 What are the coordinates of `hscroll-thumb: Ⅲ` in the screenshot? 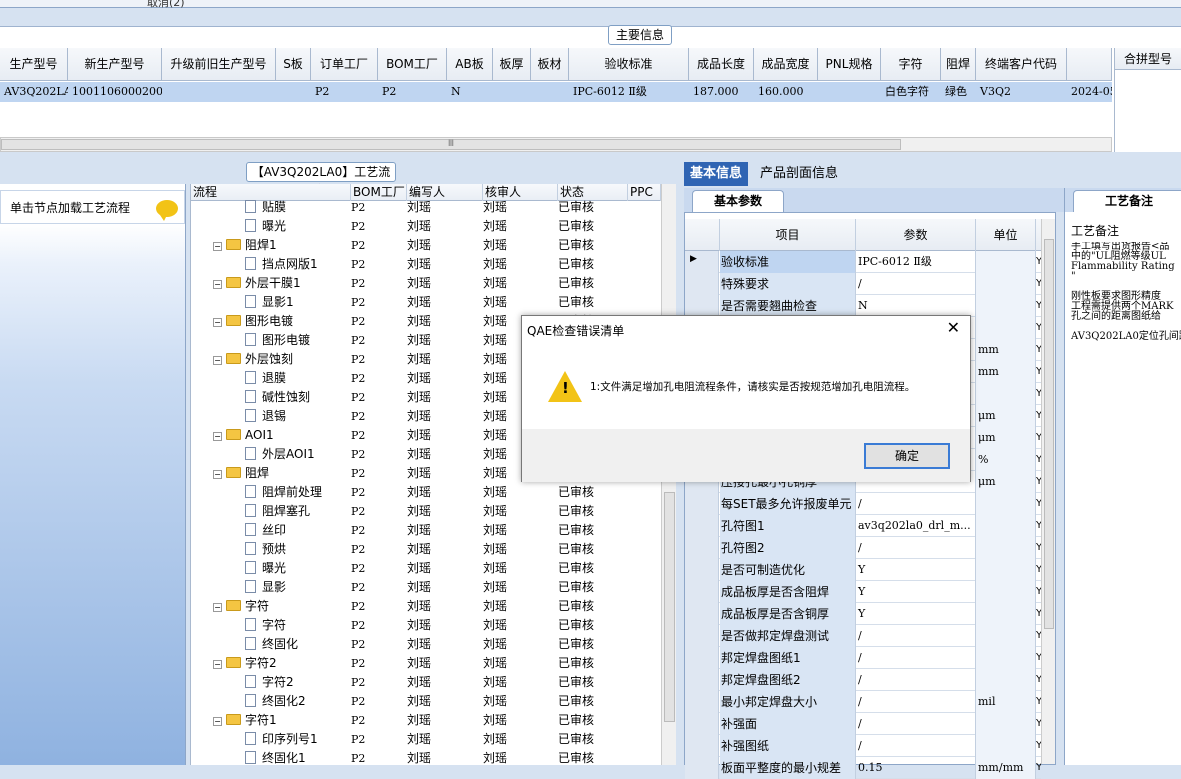 It's located at (451, 144).